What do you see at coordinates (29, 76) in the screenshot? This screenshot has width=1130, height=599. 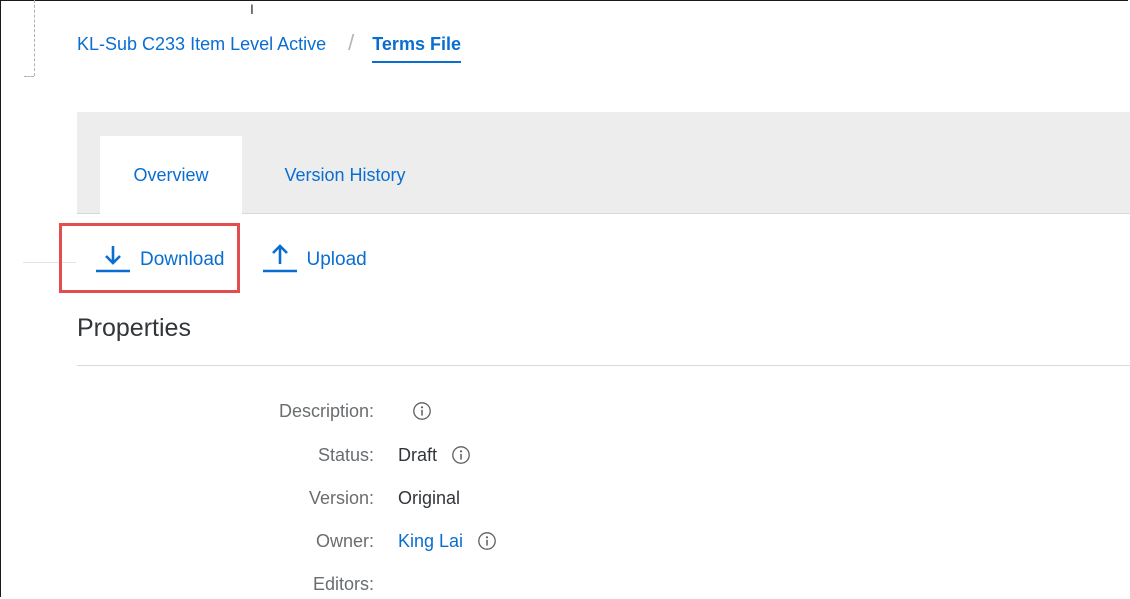 I see `left-panel-dashed-tick` at bounding box center [29, 76].